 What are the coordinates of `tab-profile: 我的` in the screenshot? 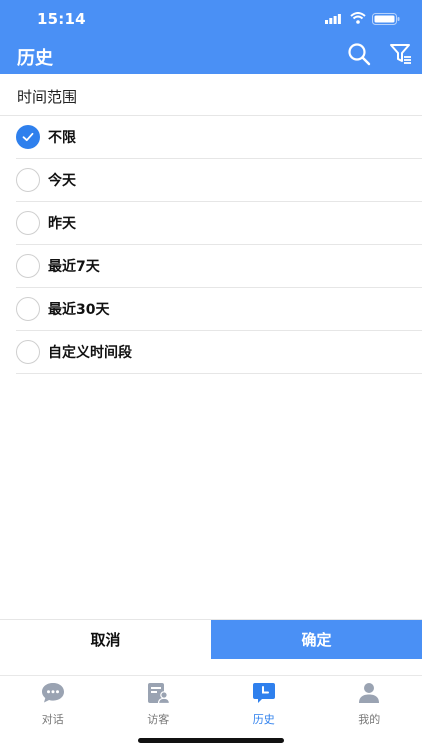 It's located at (369, 713).